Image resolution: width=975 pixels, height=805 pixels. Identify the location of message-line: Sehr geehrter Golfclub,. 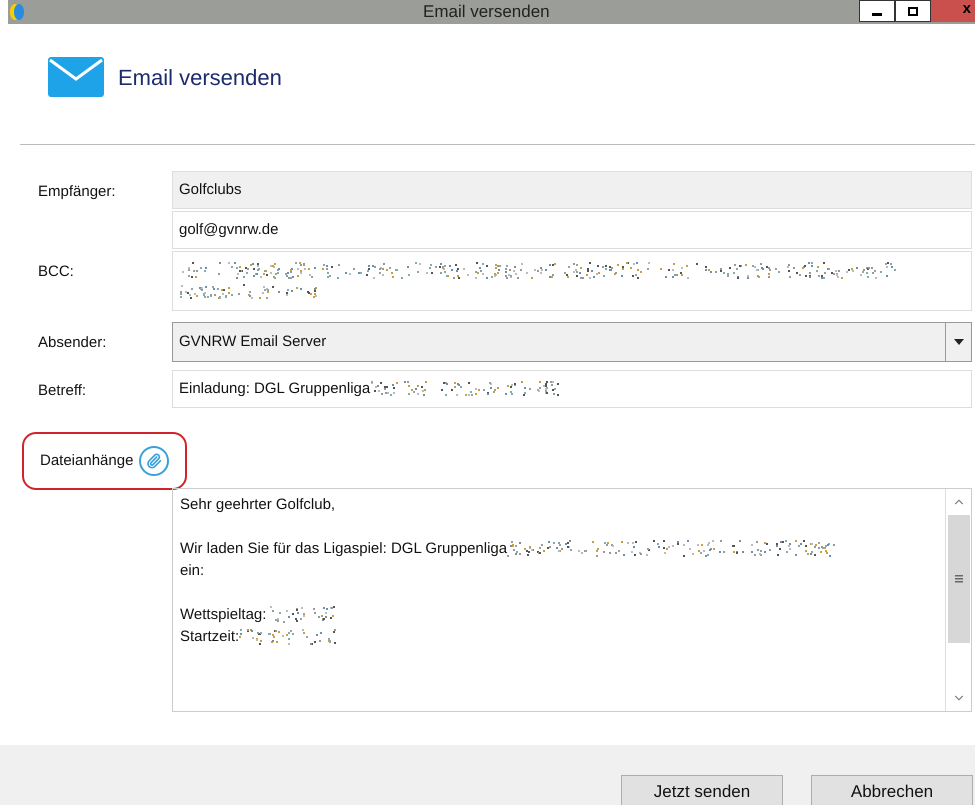
(258, 505).